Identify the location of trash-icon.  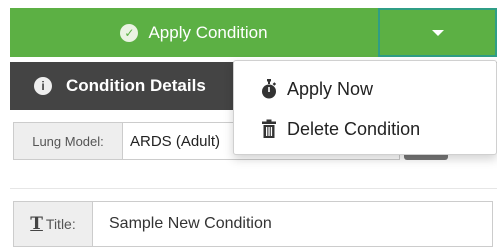
(269, 129).